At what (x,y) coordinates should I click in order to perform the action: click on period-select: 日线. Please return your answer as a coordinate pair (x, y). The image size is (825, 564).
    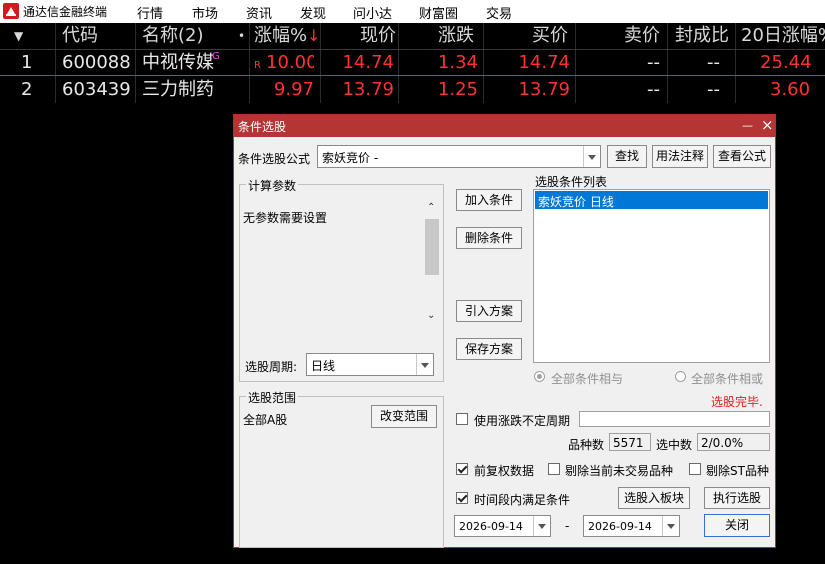
    Looking at the image, I should click on (370, 364).